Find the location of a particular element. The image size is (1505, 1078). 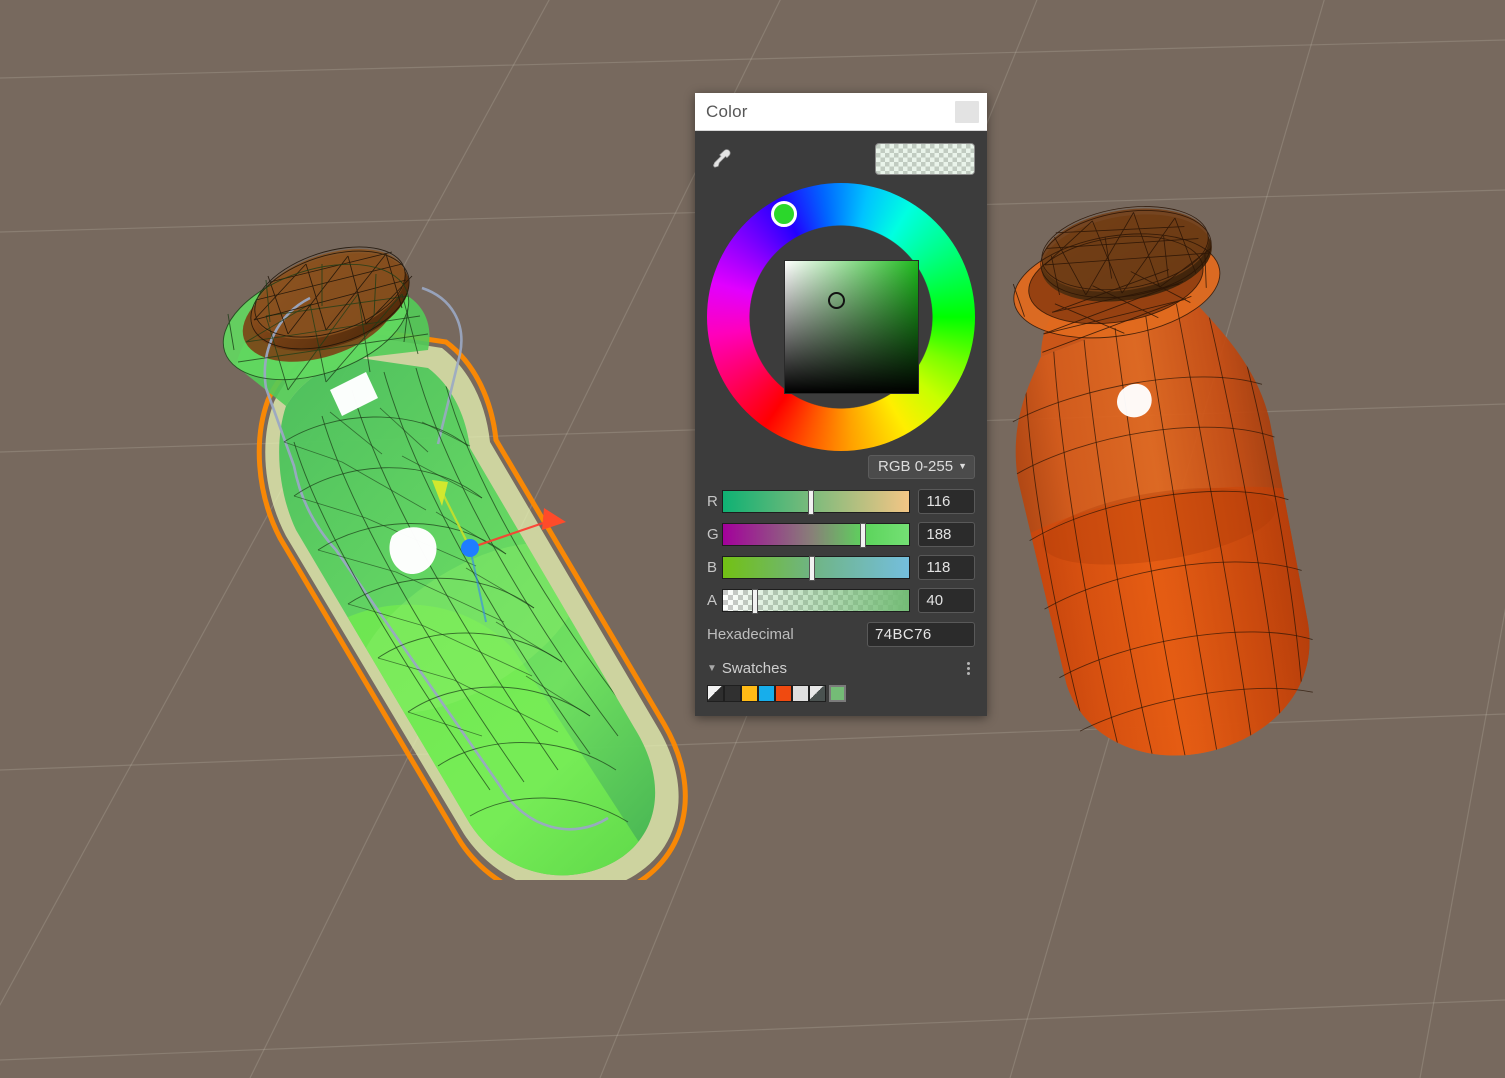

swatch-white is located at coordinates (800, 693).